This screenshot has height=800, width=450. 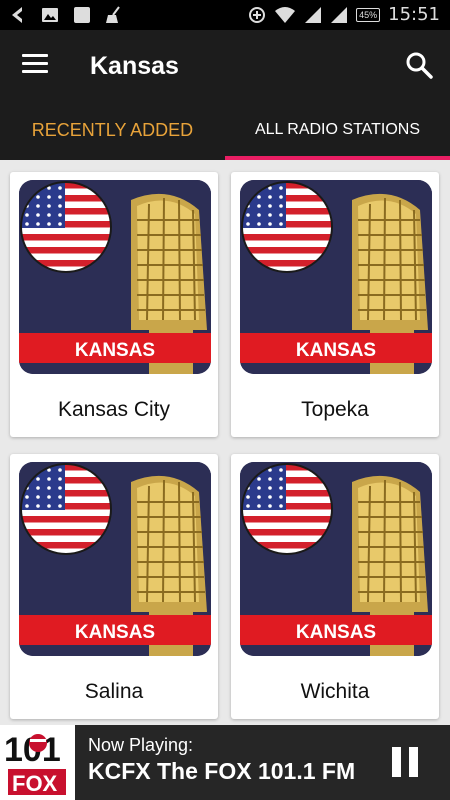 I want to click on page-title: Kansas, so click(x=134, y=66).